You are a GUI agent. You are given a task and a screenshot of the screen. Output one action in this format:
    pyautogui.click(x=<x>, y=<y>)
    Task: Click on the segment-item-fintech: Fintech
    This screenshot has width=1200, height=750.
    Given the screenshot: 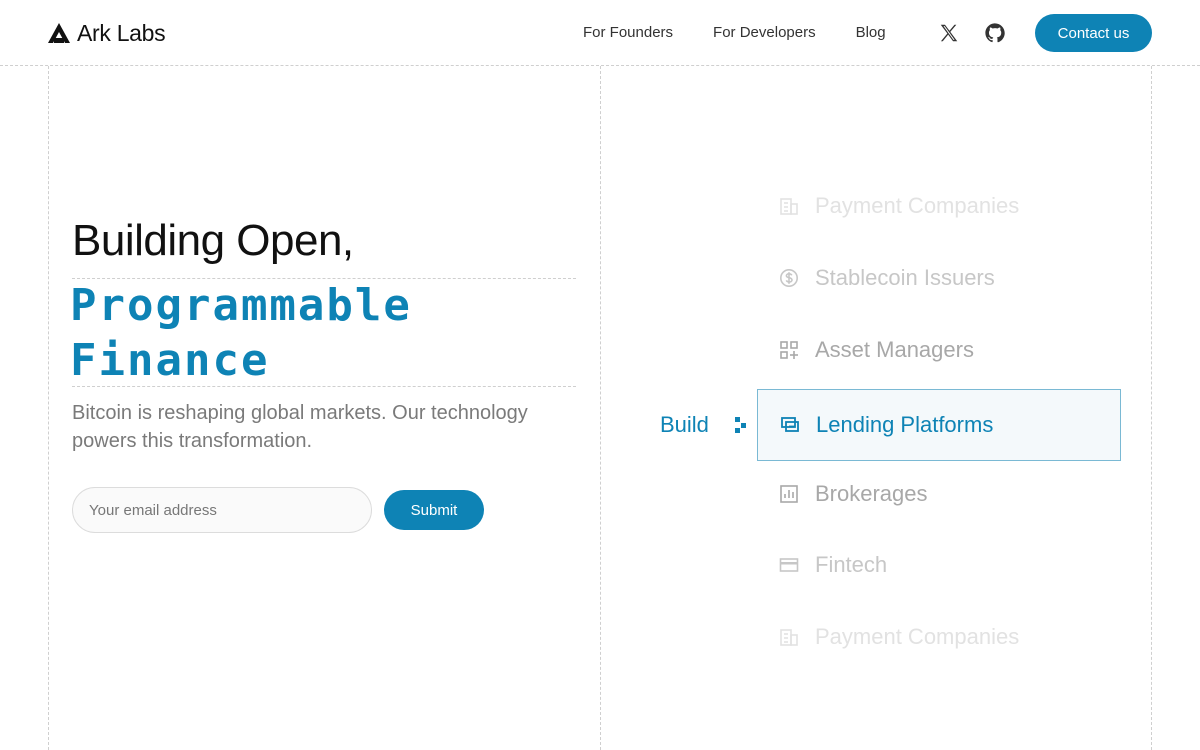 What is the action you would take?
    pyautogui.click(x=939, y=565)
    